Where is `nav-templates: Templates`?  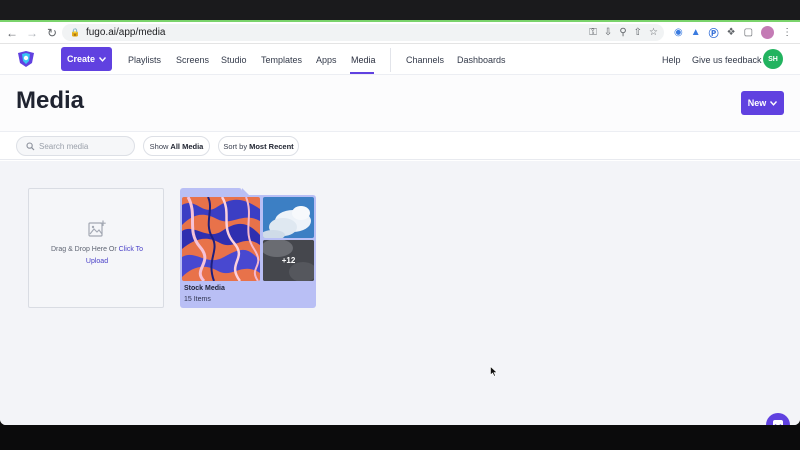 nav-templates: Templates is located at coordinates (281, 60).